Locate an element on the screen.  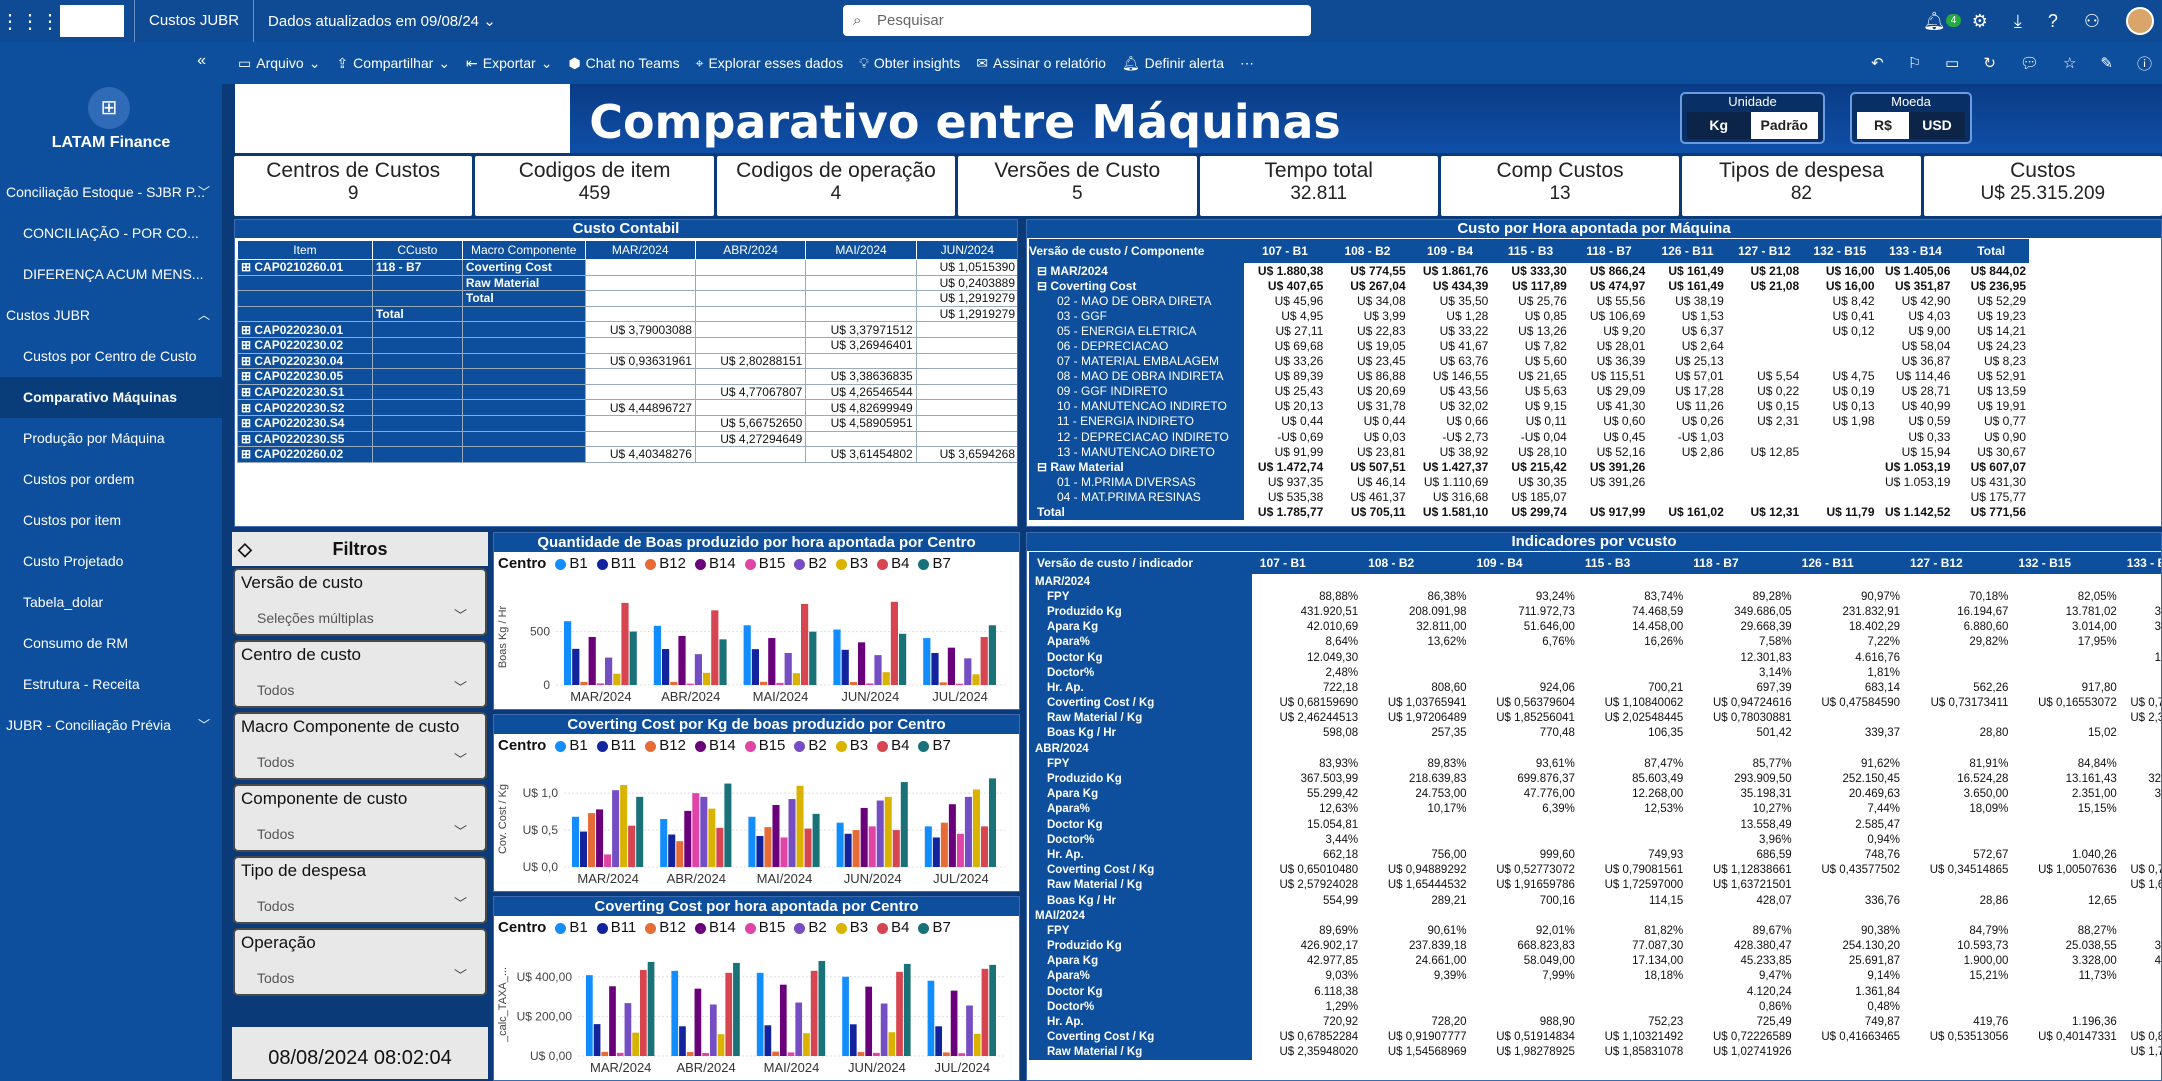
table-row: Total U$ 1,2919279 is located at coordinates (627, 298).